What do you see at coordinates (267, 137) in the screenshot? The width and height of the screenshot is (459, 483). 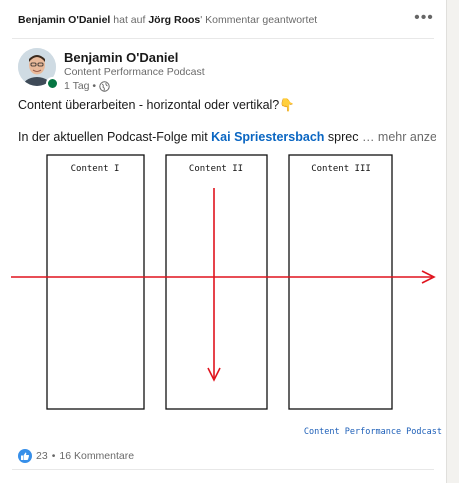 I see `mention-link: Kai Spriestersbach` at bounding box center [267, 137].